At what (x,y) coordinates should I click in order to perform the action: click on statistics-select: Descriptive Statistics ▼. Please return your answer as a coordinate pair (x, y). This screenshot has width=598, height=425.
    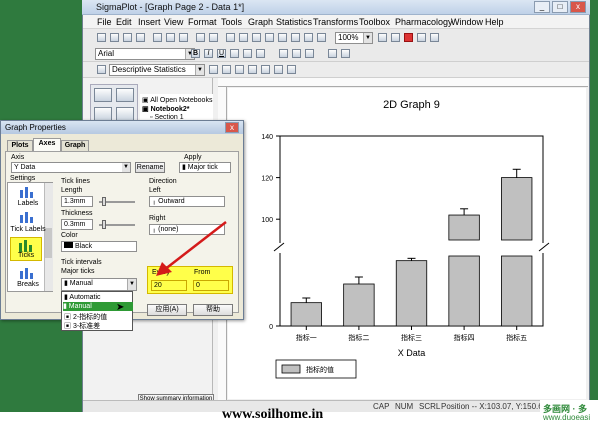
    Looking at the image, I should click on (157, 70).